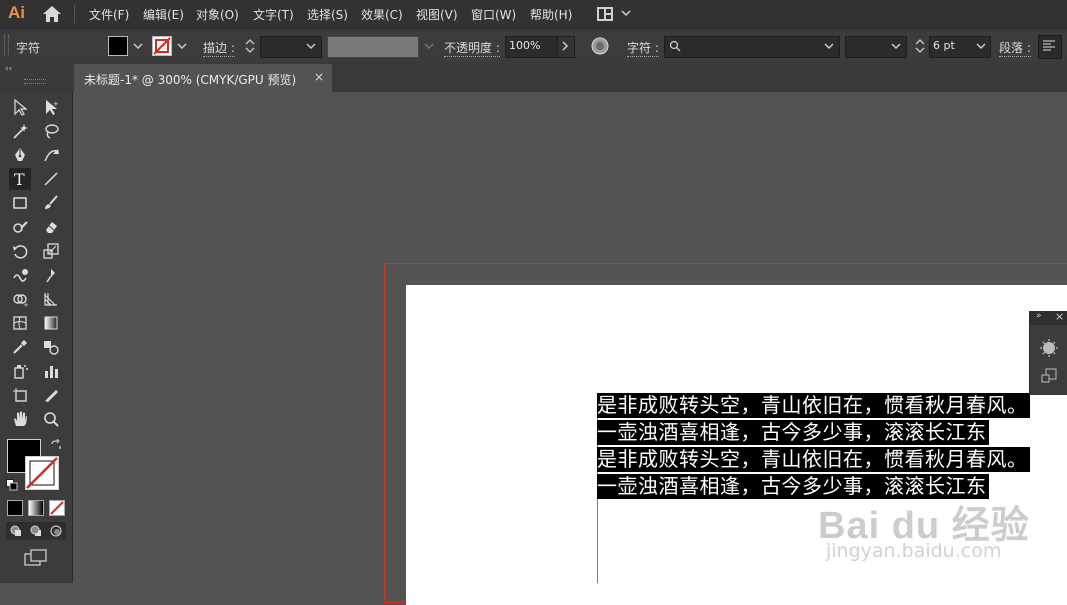 The image size is (1067, 605). Describe the element at coordinates (20, 419) in the screenshot. I see `hand-tool` at that location.